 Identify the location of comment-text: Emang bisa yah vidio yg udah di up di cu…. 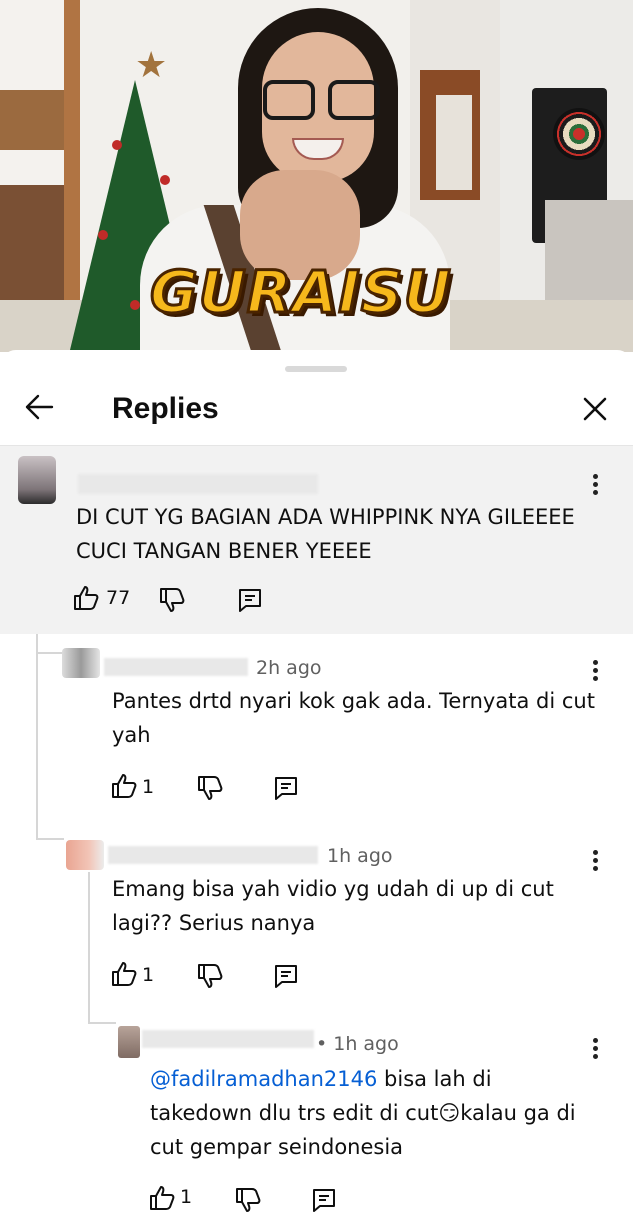
(333, 906).